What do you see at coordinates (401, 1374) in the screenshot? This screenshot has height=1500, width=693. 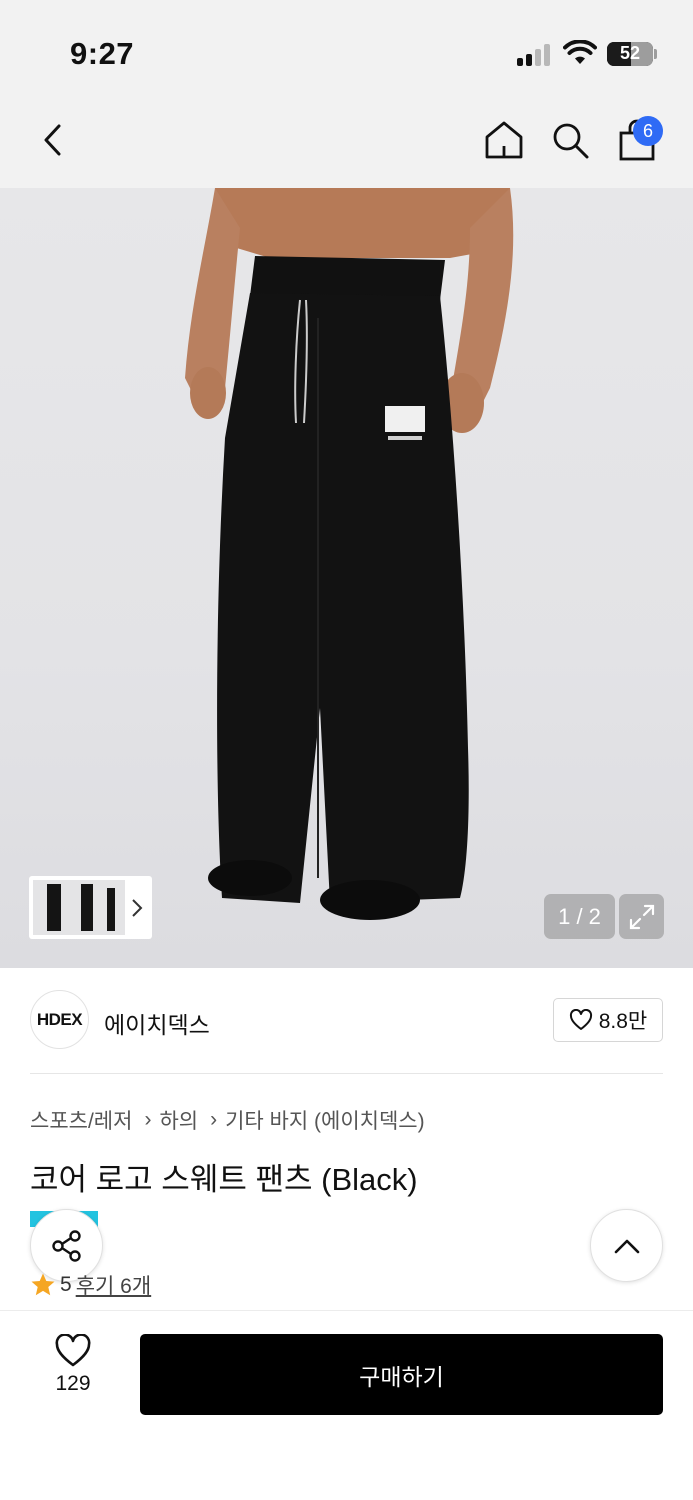 I see `buy-button: 구매하기` at bounding box center [401, 1374].